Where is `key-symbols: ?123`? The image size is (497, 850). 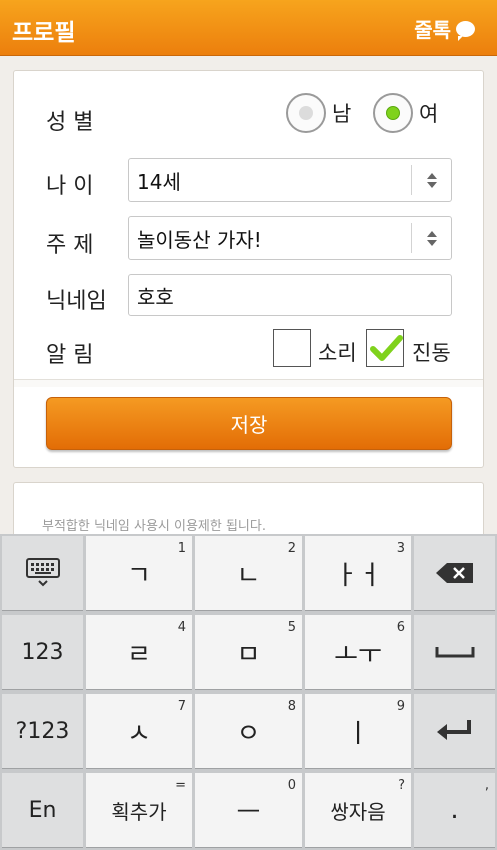
key-symbols: ?123 is located at coordinates (42, 731).